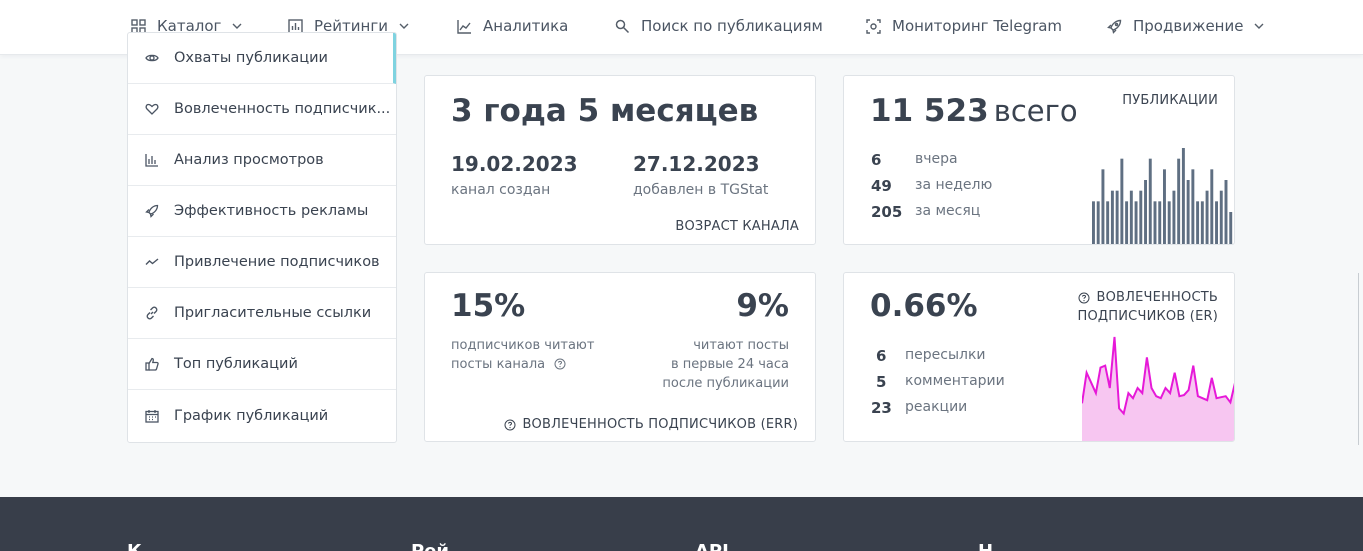 The image size is (1363, 551). What do you see at coordinates (134, 546) in the screenshot?
I see `footer-heading: К` at bounding box center [134, 546].